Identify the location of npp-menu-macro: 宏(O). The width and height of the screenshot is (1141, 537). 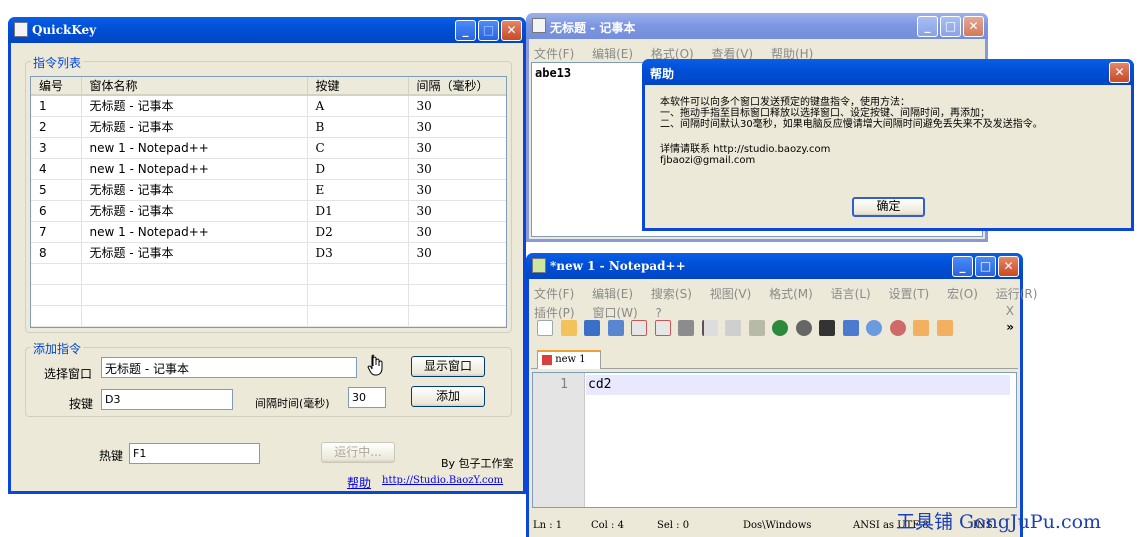
(962, 294).